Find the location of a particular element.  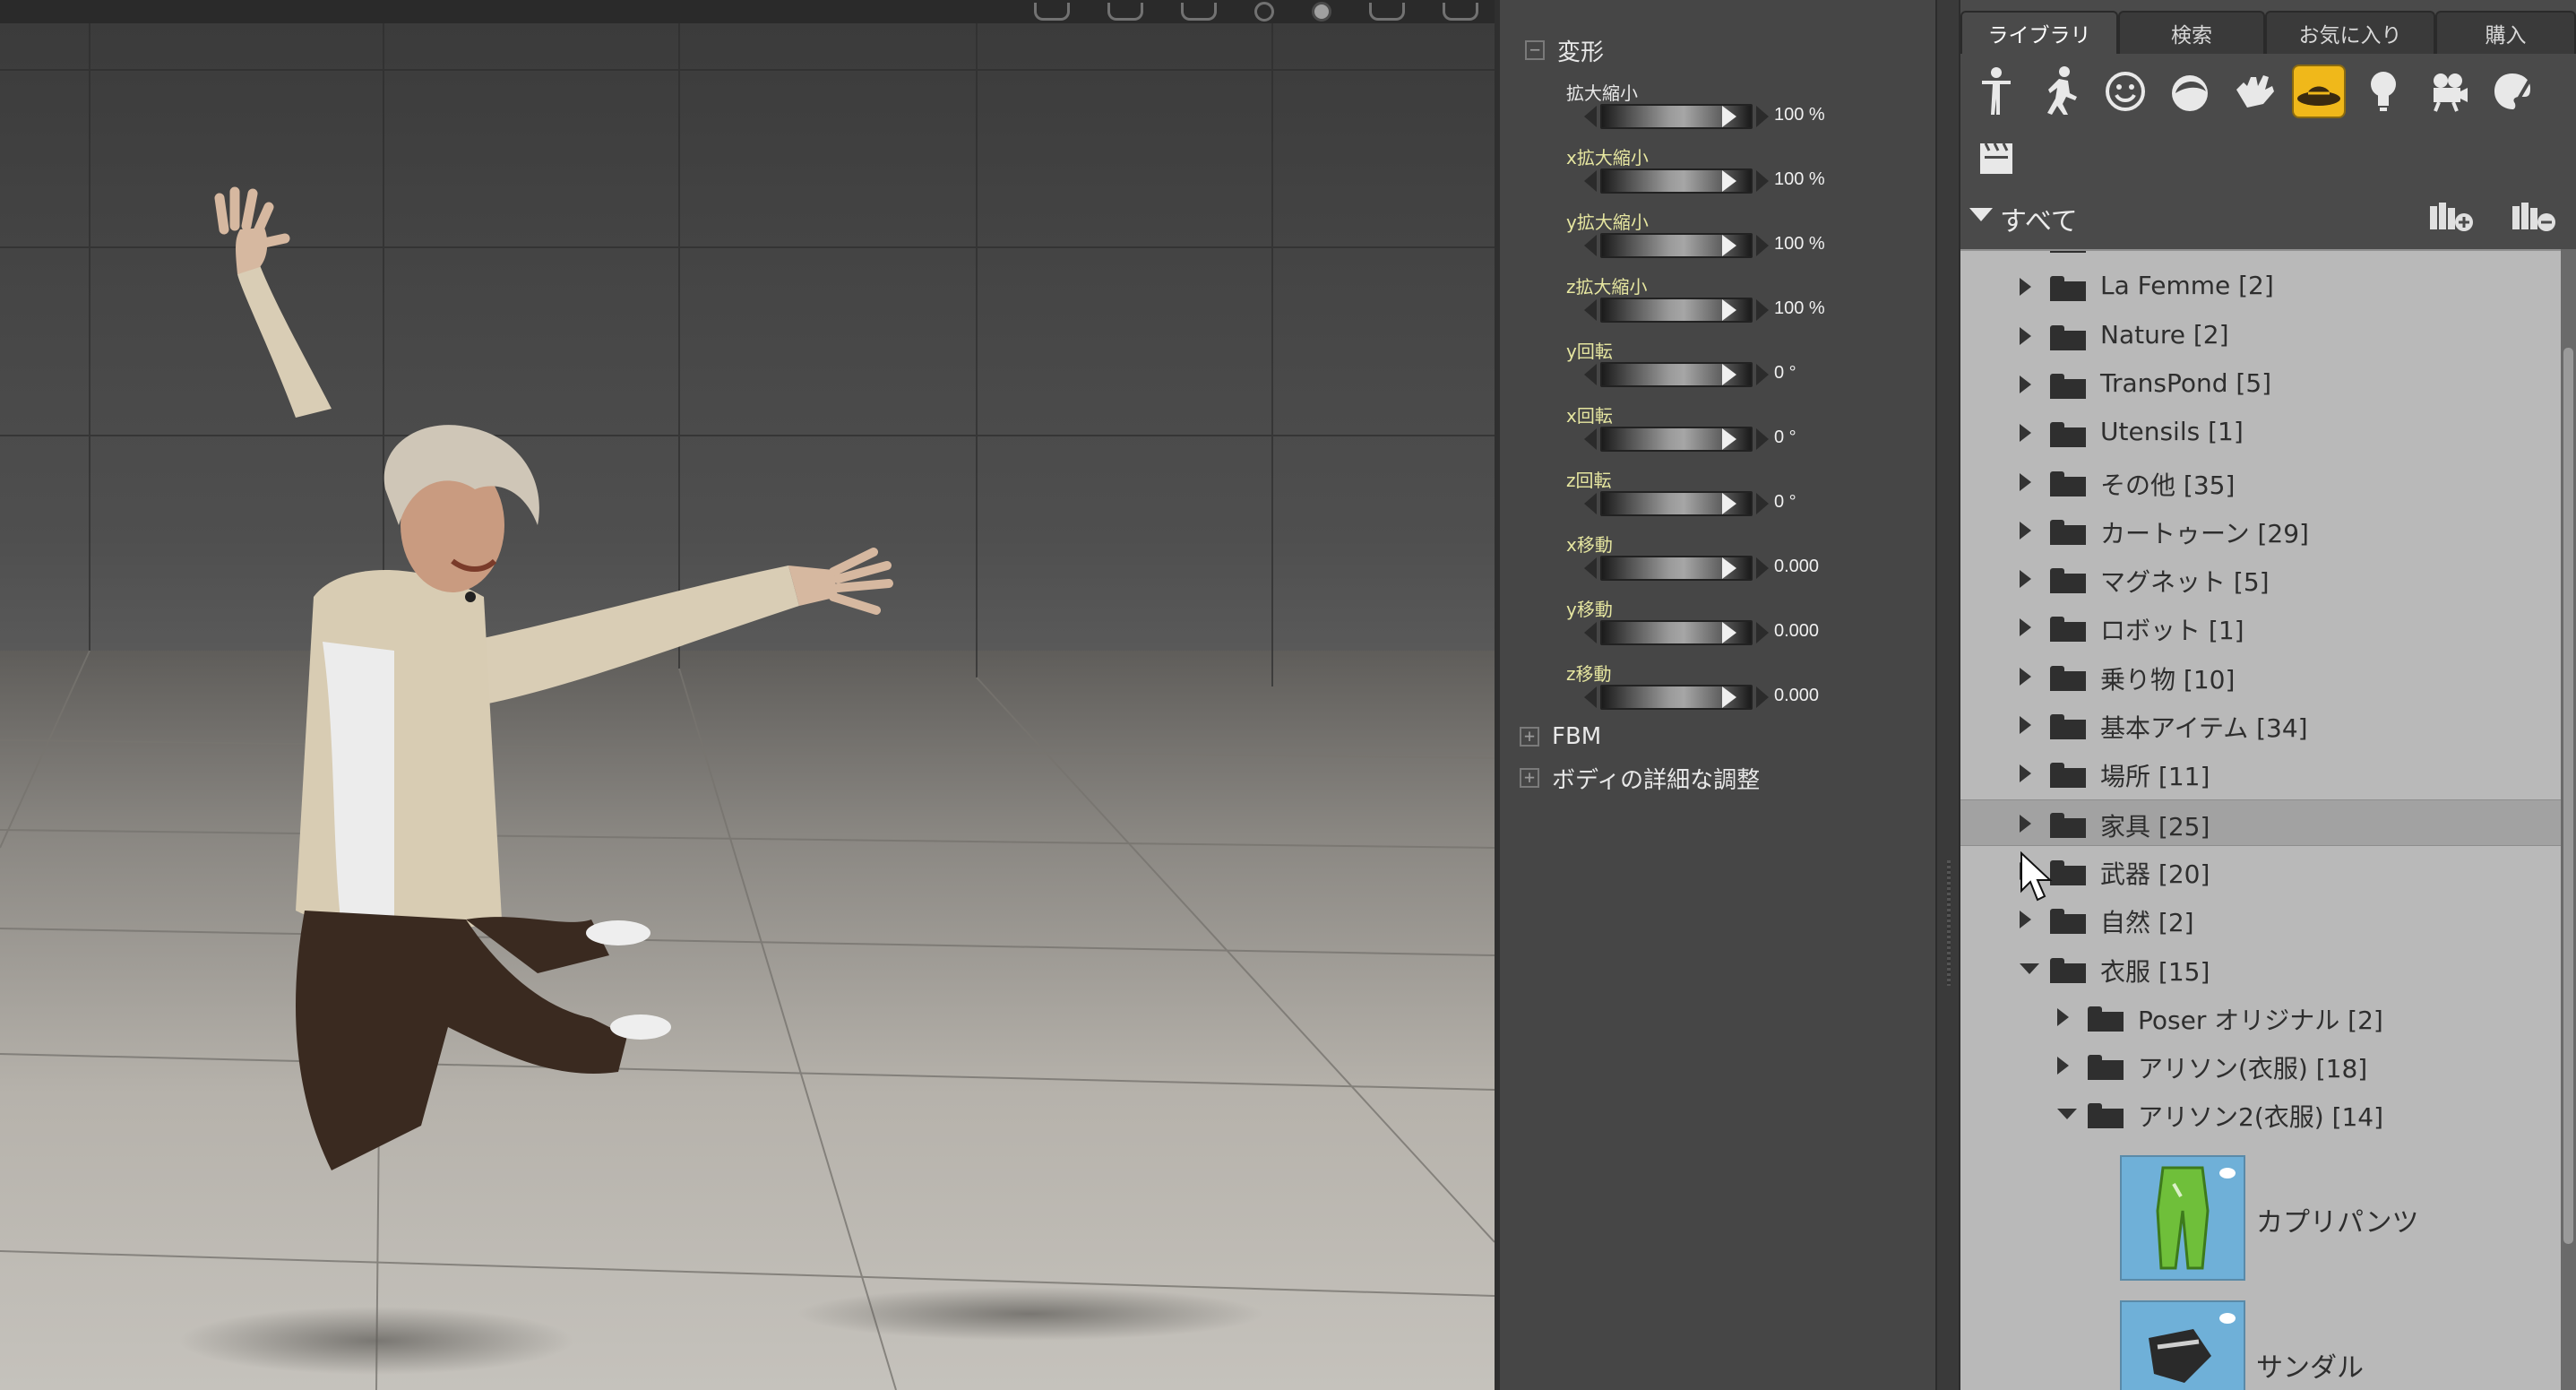

group-fbm-header: + FBM is located at coordinates (1561, 737).